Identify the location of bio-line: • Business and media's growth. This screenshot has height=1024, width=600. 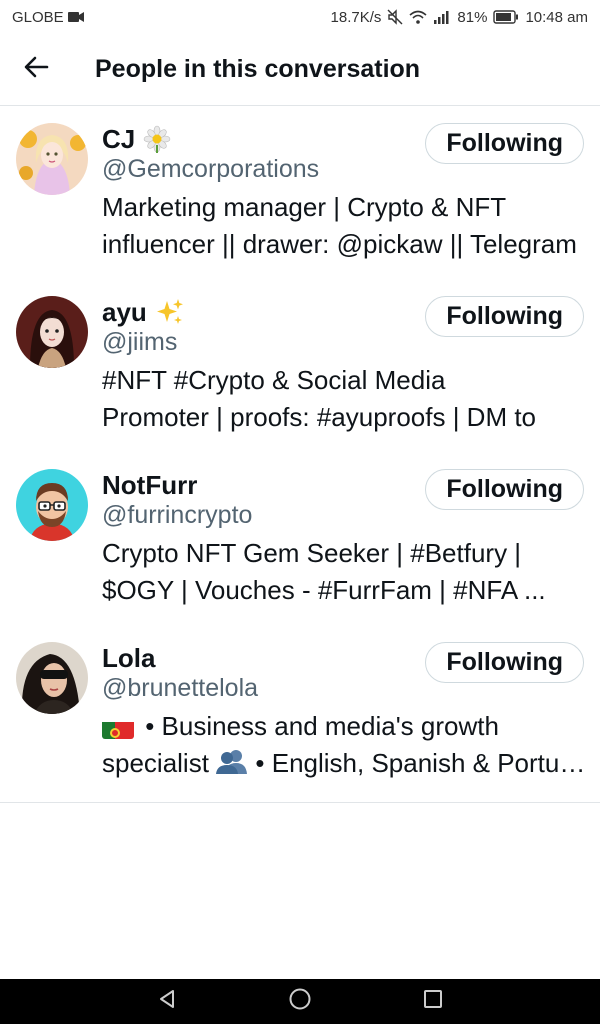
(344, 726).